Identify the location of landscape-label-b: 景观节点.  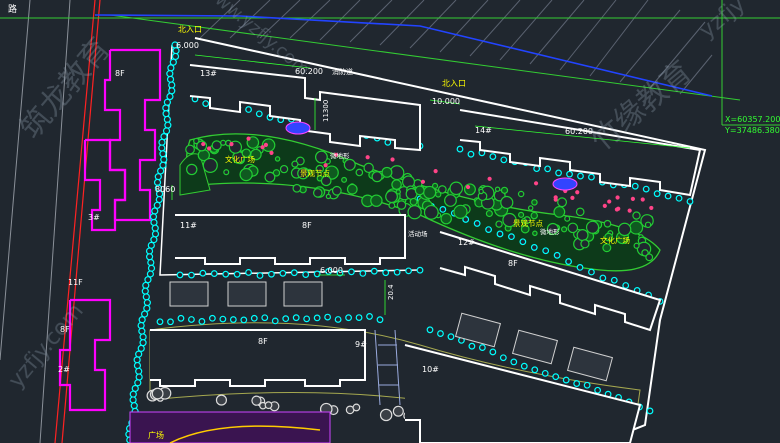
(528, 223).